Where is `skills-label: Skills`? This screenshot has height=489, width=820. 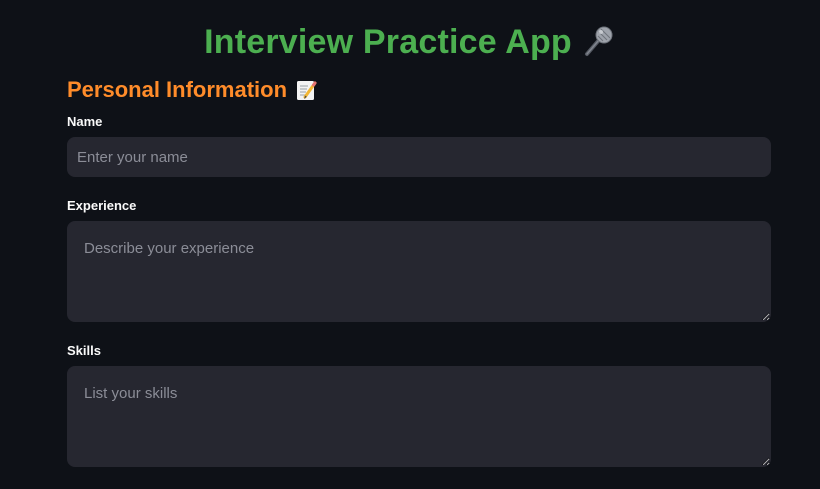
skills-label: Skills is located at coordinates (84, 350).